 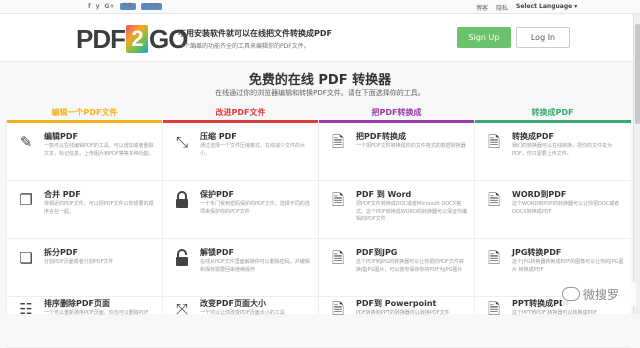 What do you see at coordinates (384, 194) in the screenshot?
I see `tool-title: PDF 到 Word` at bounding box center [384, 194].